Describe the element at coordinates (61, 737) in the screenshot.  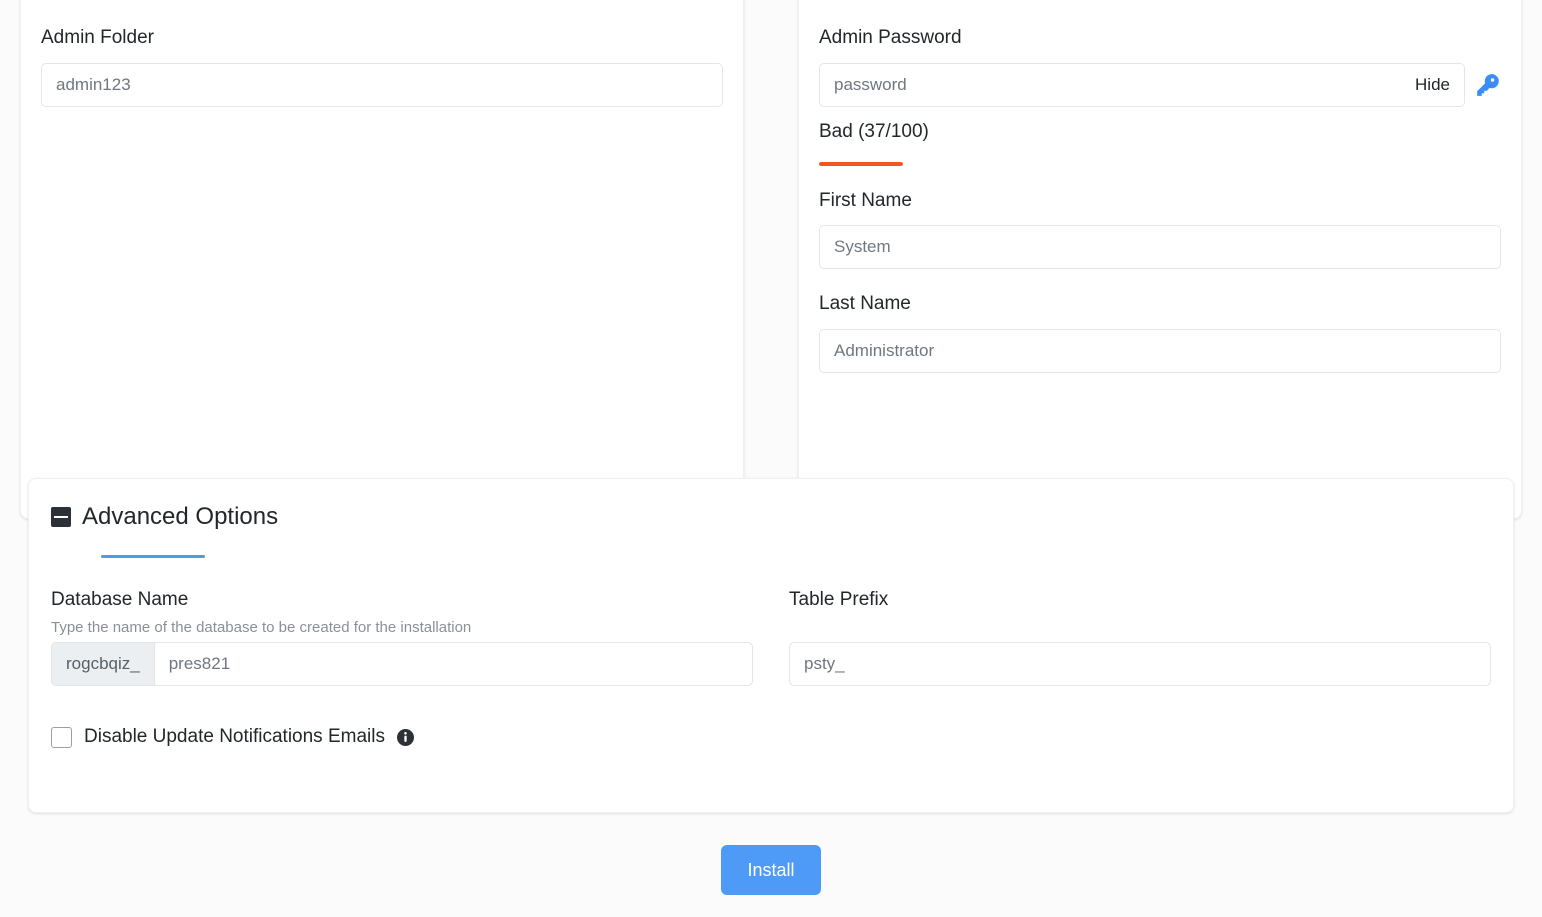
I see `disable-updates-checkbox` at that location.